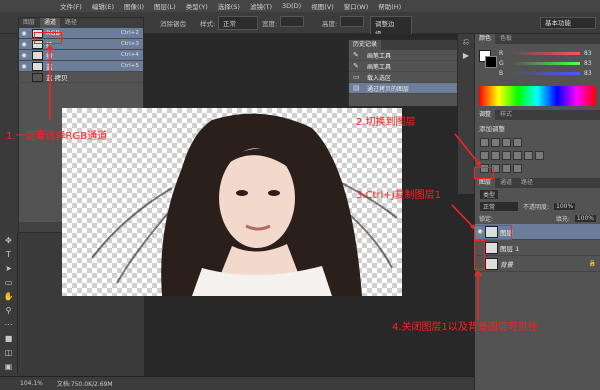  I want to click on annotation-step-4: 4.关闭图层1以及背景图层可见性, so click(465, 327).